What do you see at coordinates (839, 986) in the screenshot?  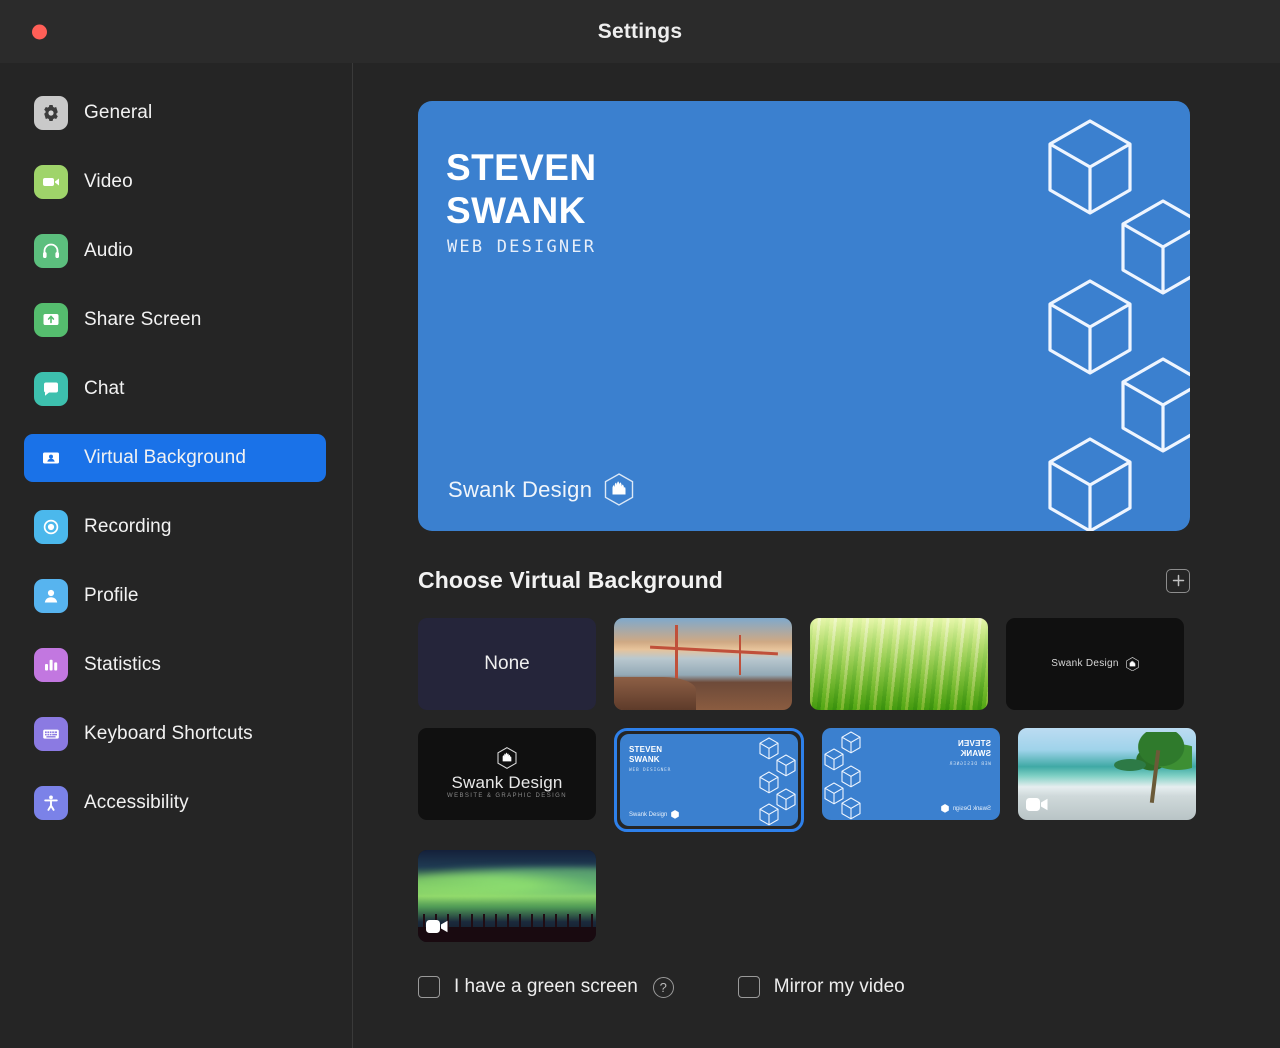 I see `mirror-video-label: Mirror my video` at bounding box center [839, 986].